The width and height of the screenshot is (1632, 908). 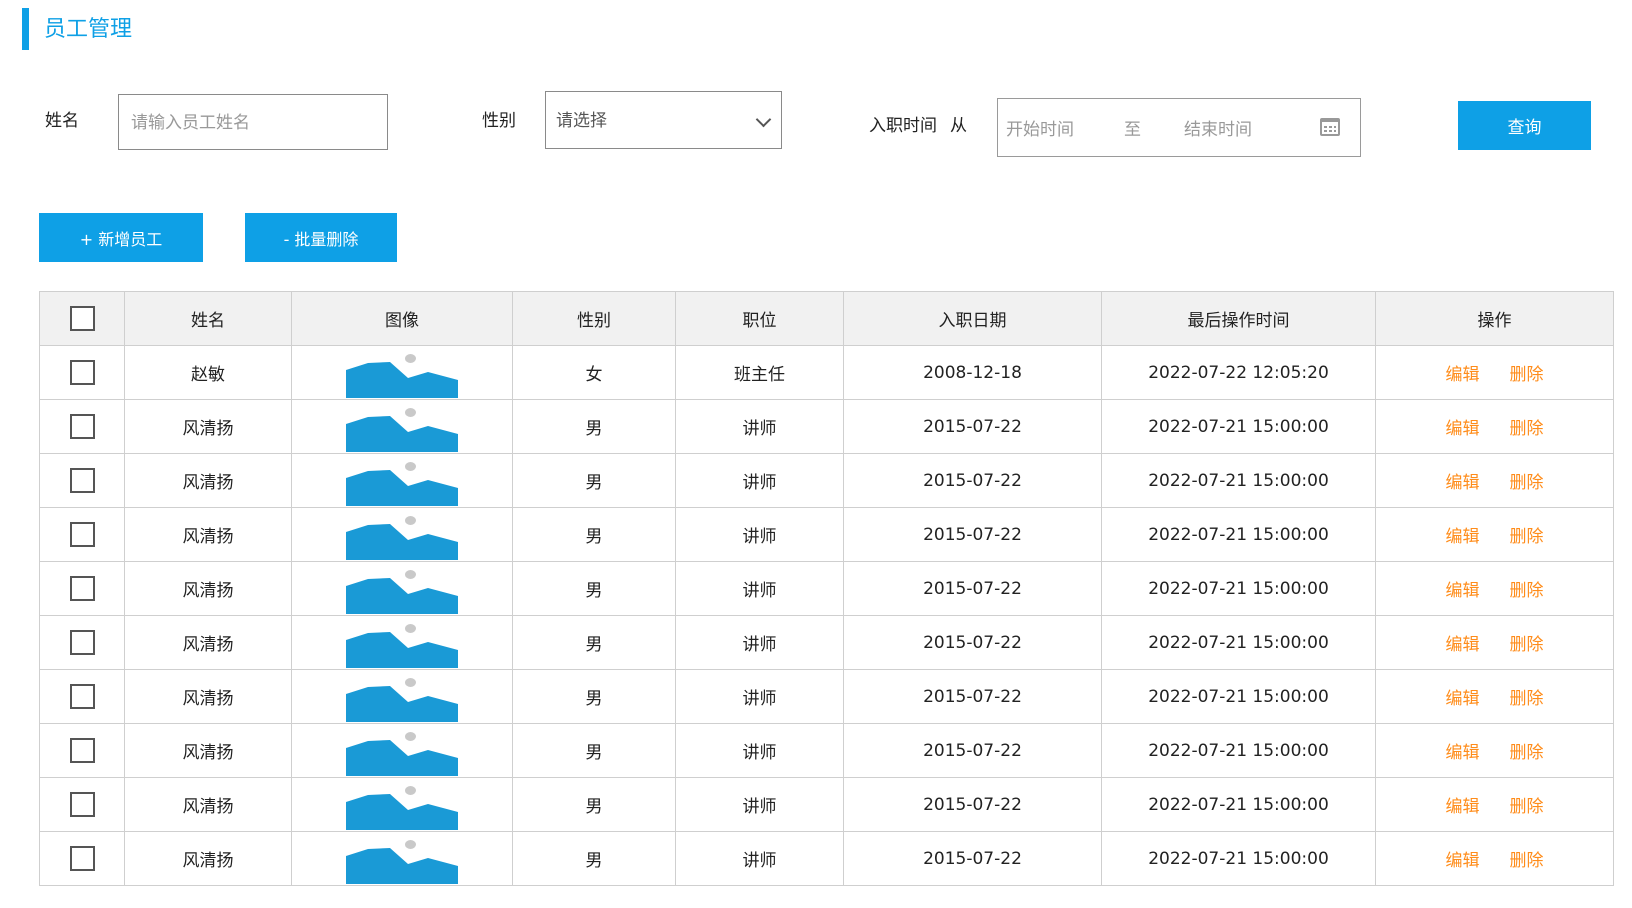 What do you see at coordinates (663, 120) in the screenshot?
I see `gender-select: 请选择` at bounding box center [663, 120].